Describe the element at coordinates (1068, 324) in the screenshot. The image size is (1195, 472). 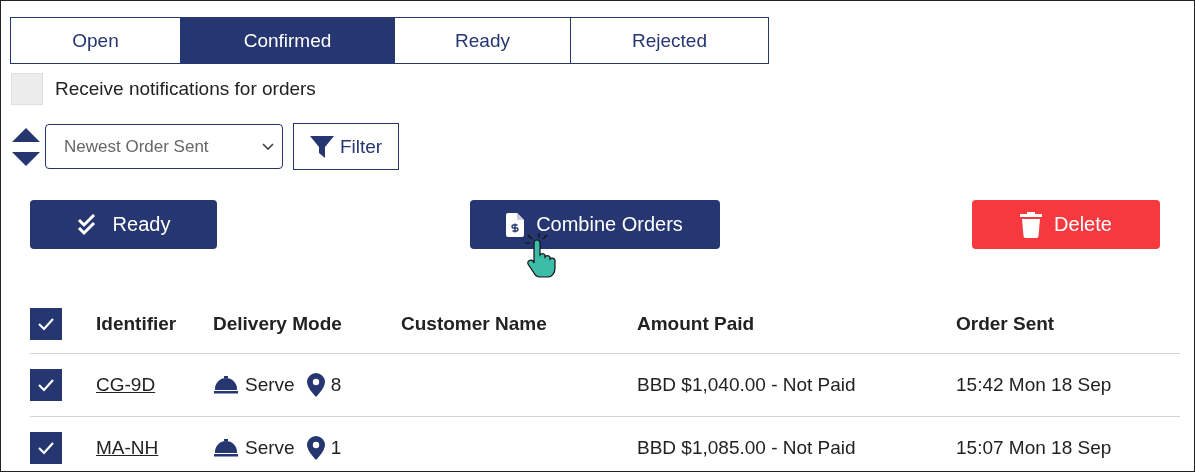
I see `column-header: Order Sent` at that location.